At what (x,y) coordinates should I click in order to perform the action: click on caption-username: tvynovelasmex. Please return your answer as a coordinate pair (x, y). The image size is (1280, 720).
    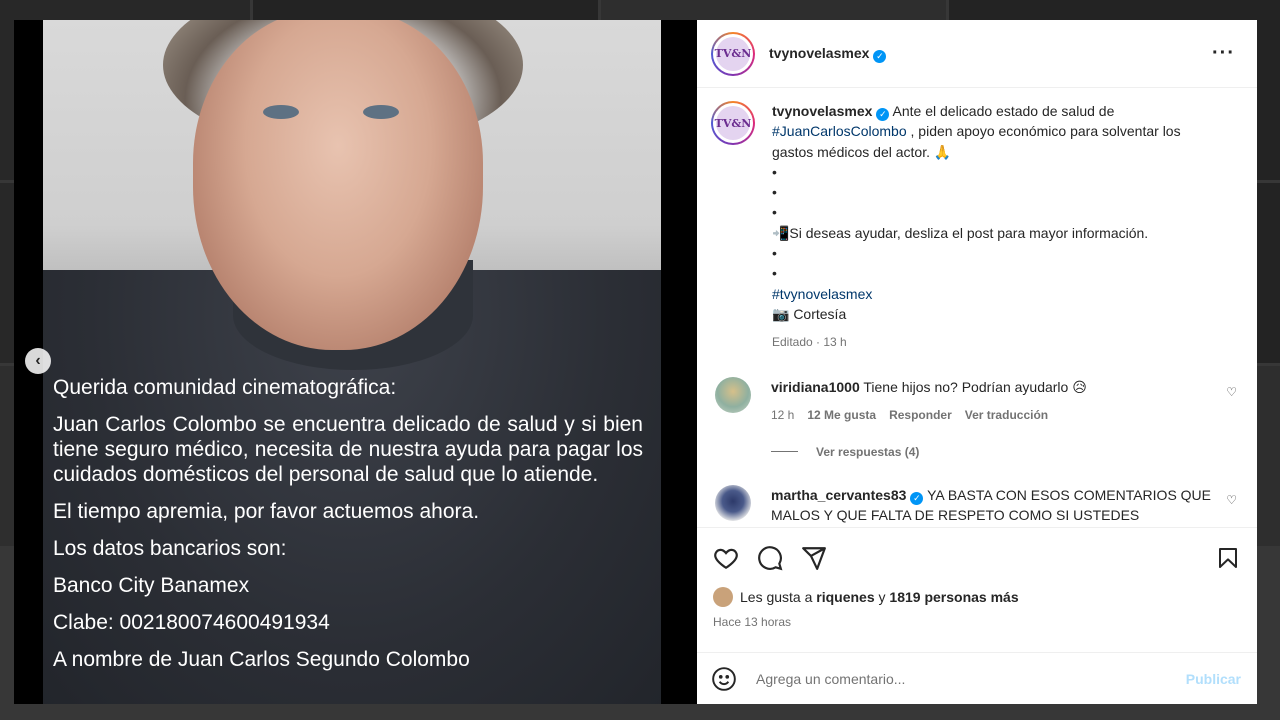
    Looking at the image, I should click on (822, 111).